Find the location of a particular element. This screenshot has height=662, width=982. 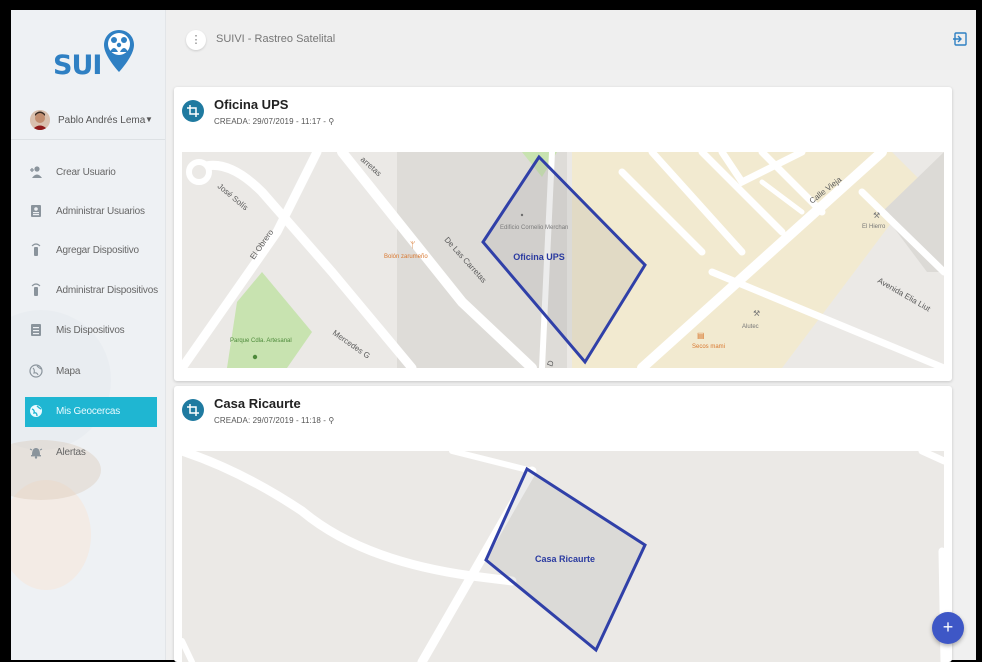

more-vert-icon: ⋮ is located at coordinates (196, 40).